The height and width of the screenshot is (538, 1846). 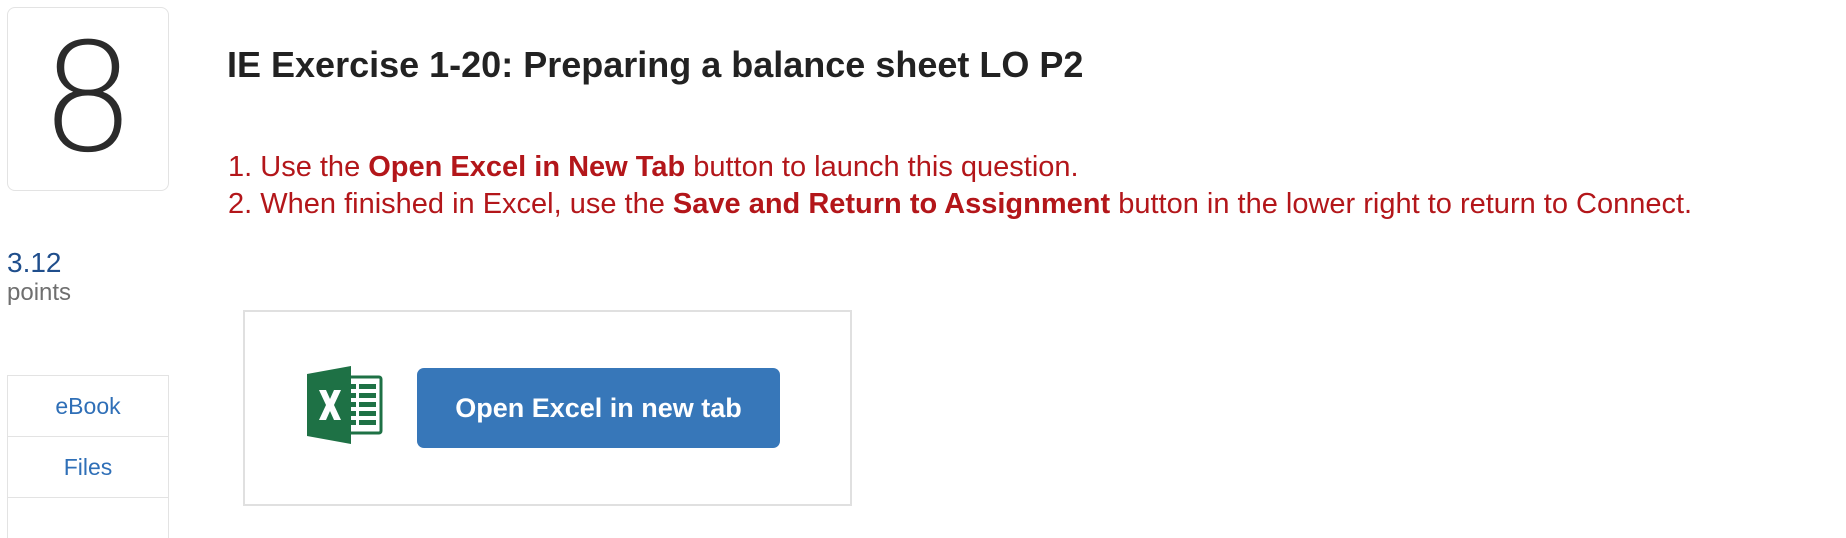 I want to click on instruction-number: 2., so click(x=244, y=204).